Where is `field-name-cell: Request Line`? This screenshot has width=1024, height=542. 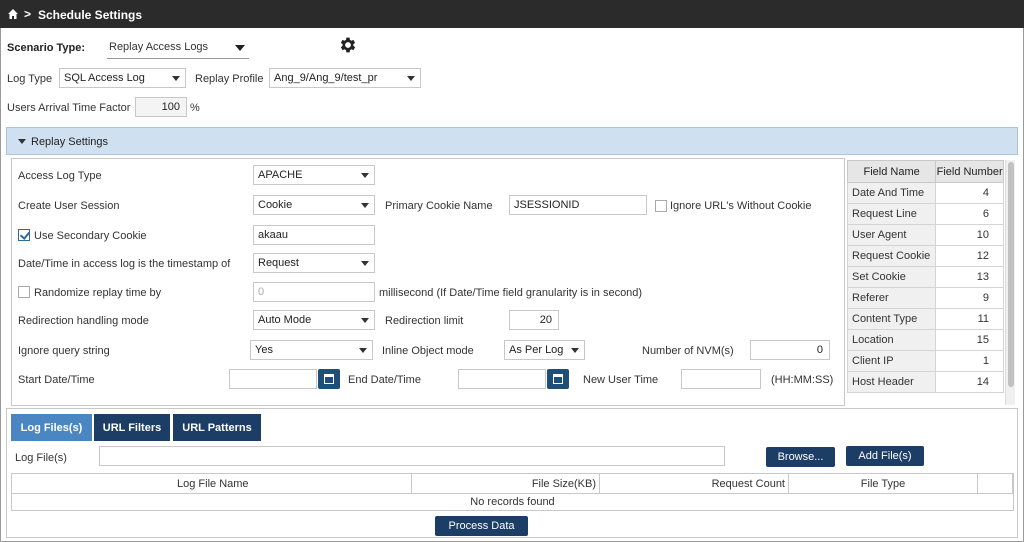 field-name-cell: Request Line is located at coordinates (891, 214).